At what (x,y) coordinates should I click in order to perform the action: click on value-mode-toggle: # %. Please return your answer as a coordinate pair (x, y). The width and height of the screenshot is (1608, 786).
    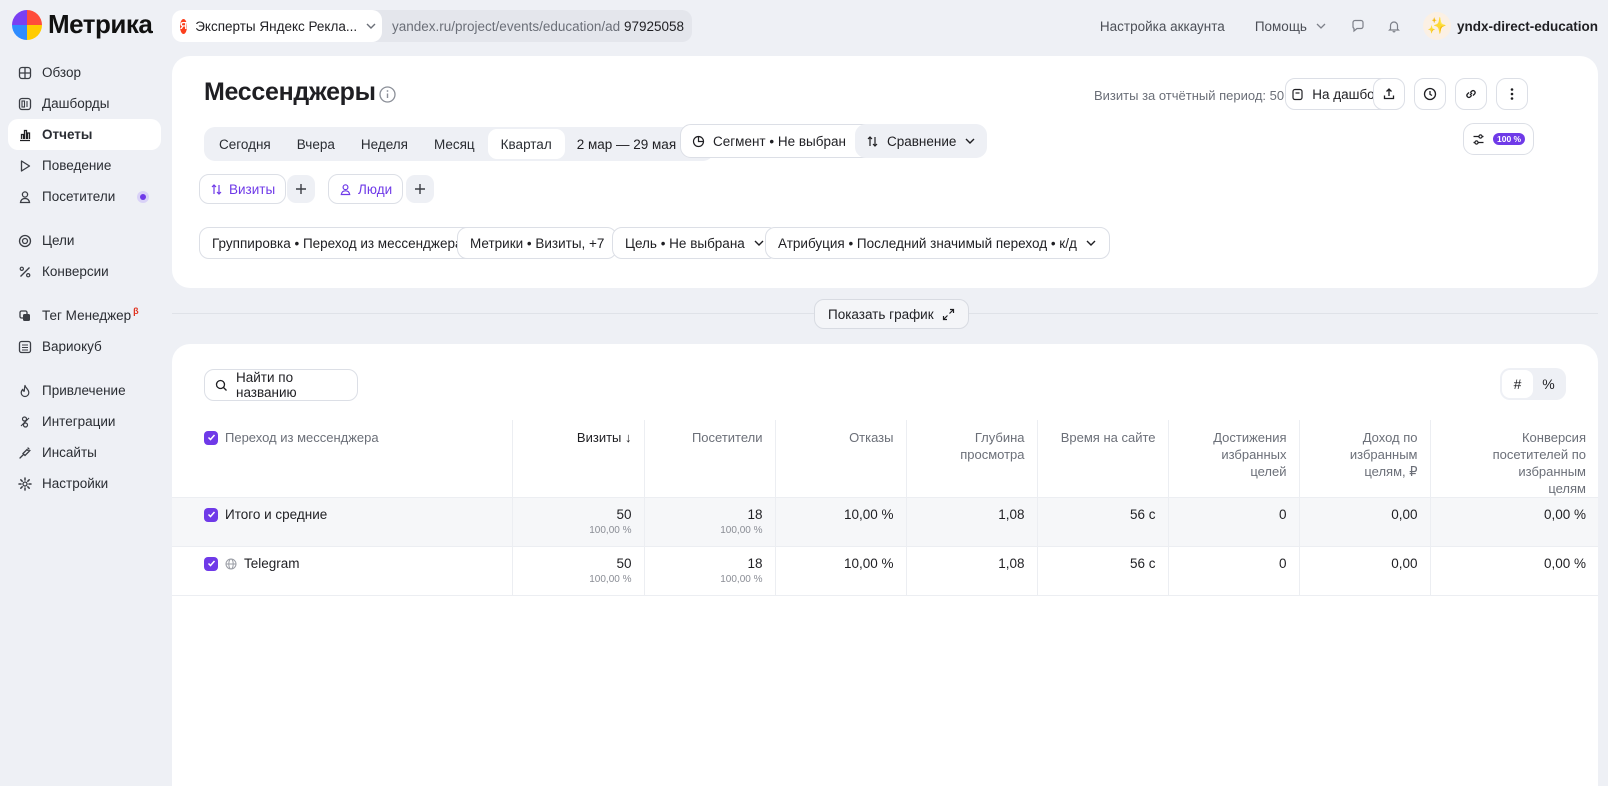
    Looking at the image, I should click on (1533, 384).